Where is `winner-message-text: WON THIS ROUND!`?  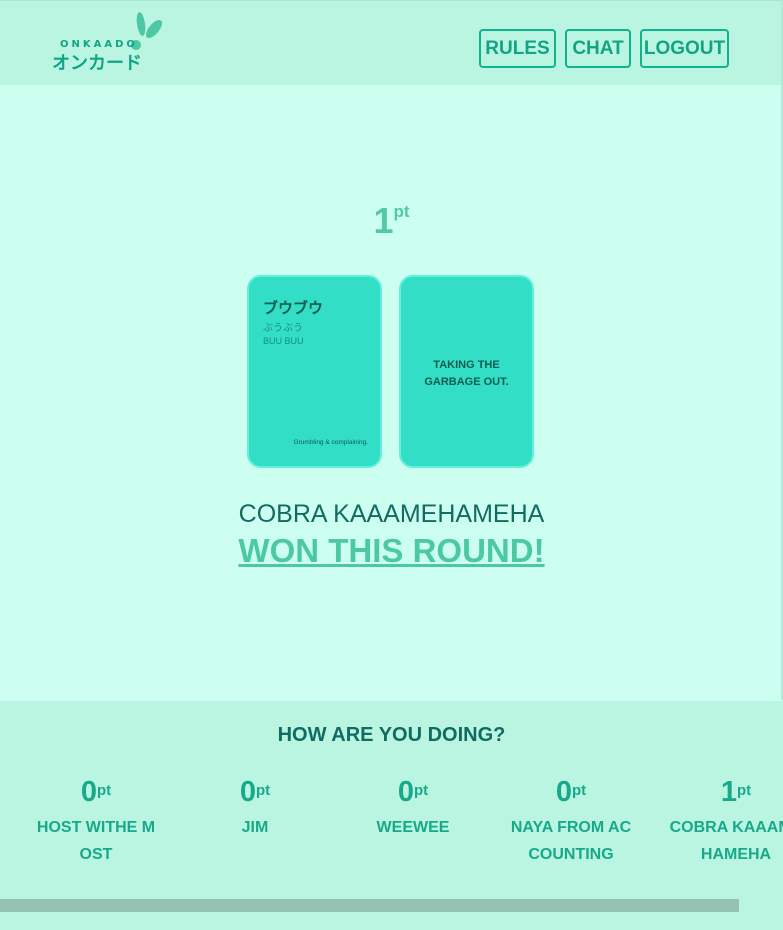 winner-message-text: WON THIS ROUND! is located at coordinates (391, 550).